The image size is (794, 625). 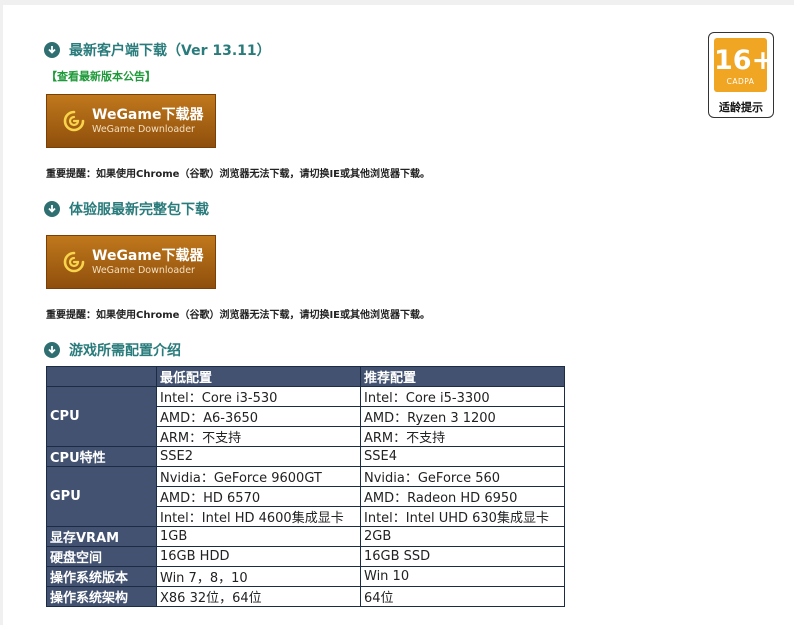 I want to click on table-cell: Intel：Core i3-530, so click(x=258, y=396).